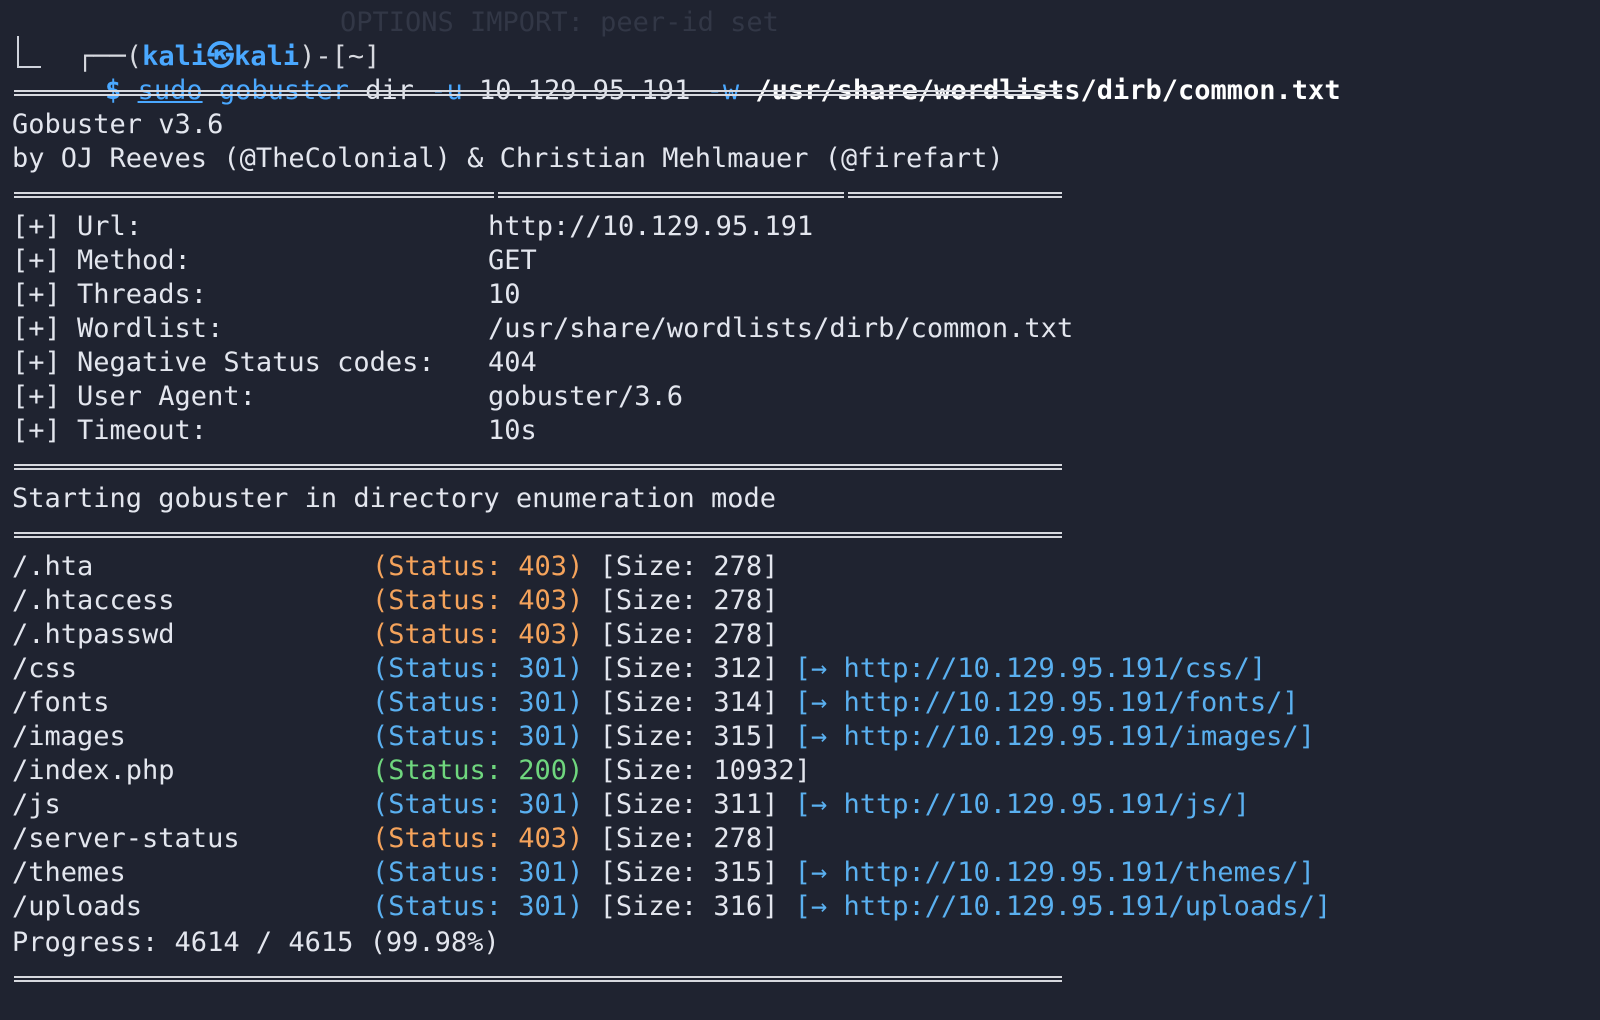 Image resolution: width=1600 pixels, height=1020 pixels. I want to click on result-size: [Size: 312], so click(689, 668).